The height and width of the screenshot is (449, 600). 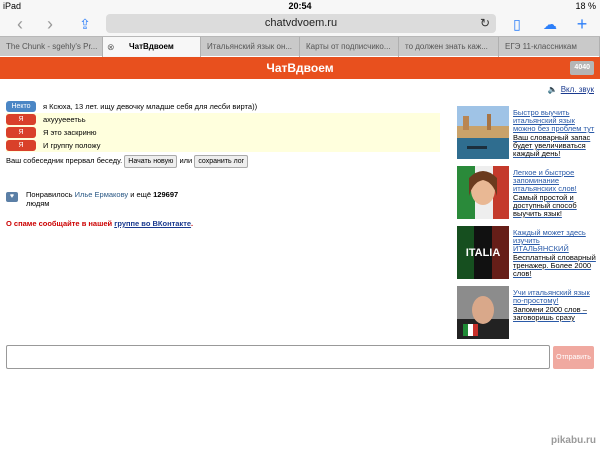 What do you see at coordinates (517, 24) in the screenshot?
I see `bookmarks-icon: ▯` at bounding box center [517, 24].